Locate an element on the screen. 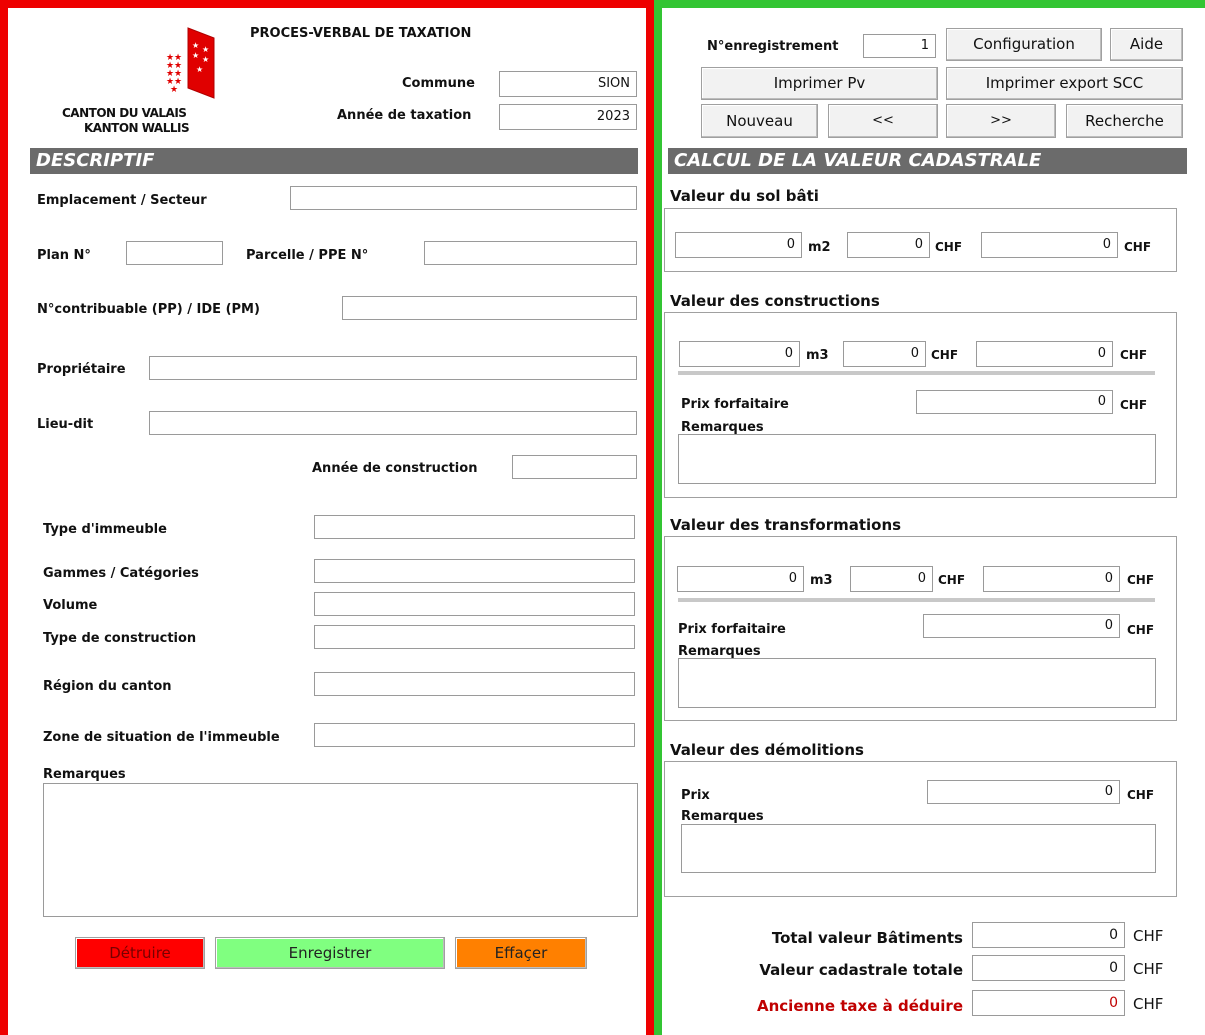 The height and width of the screenshot is (1035, 1205). nouveau-button: Nouveau is located at coordinates (759, 121).